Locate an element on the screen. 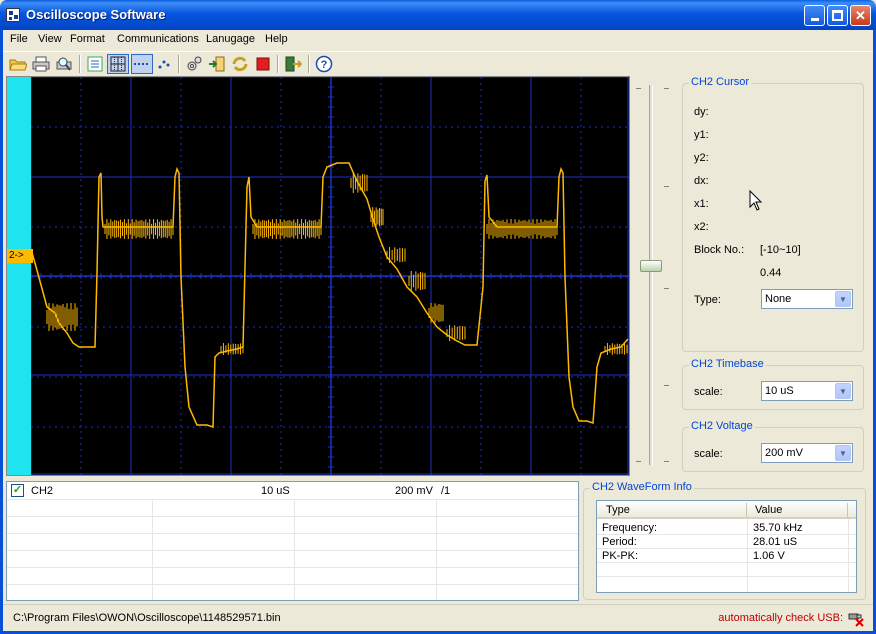  mouse-cursor-icon is located at coordinates (756, 200).